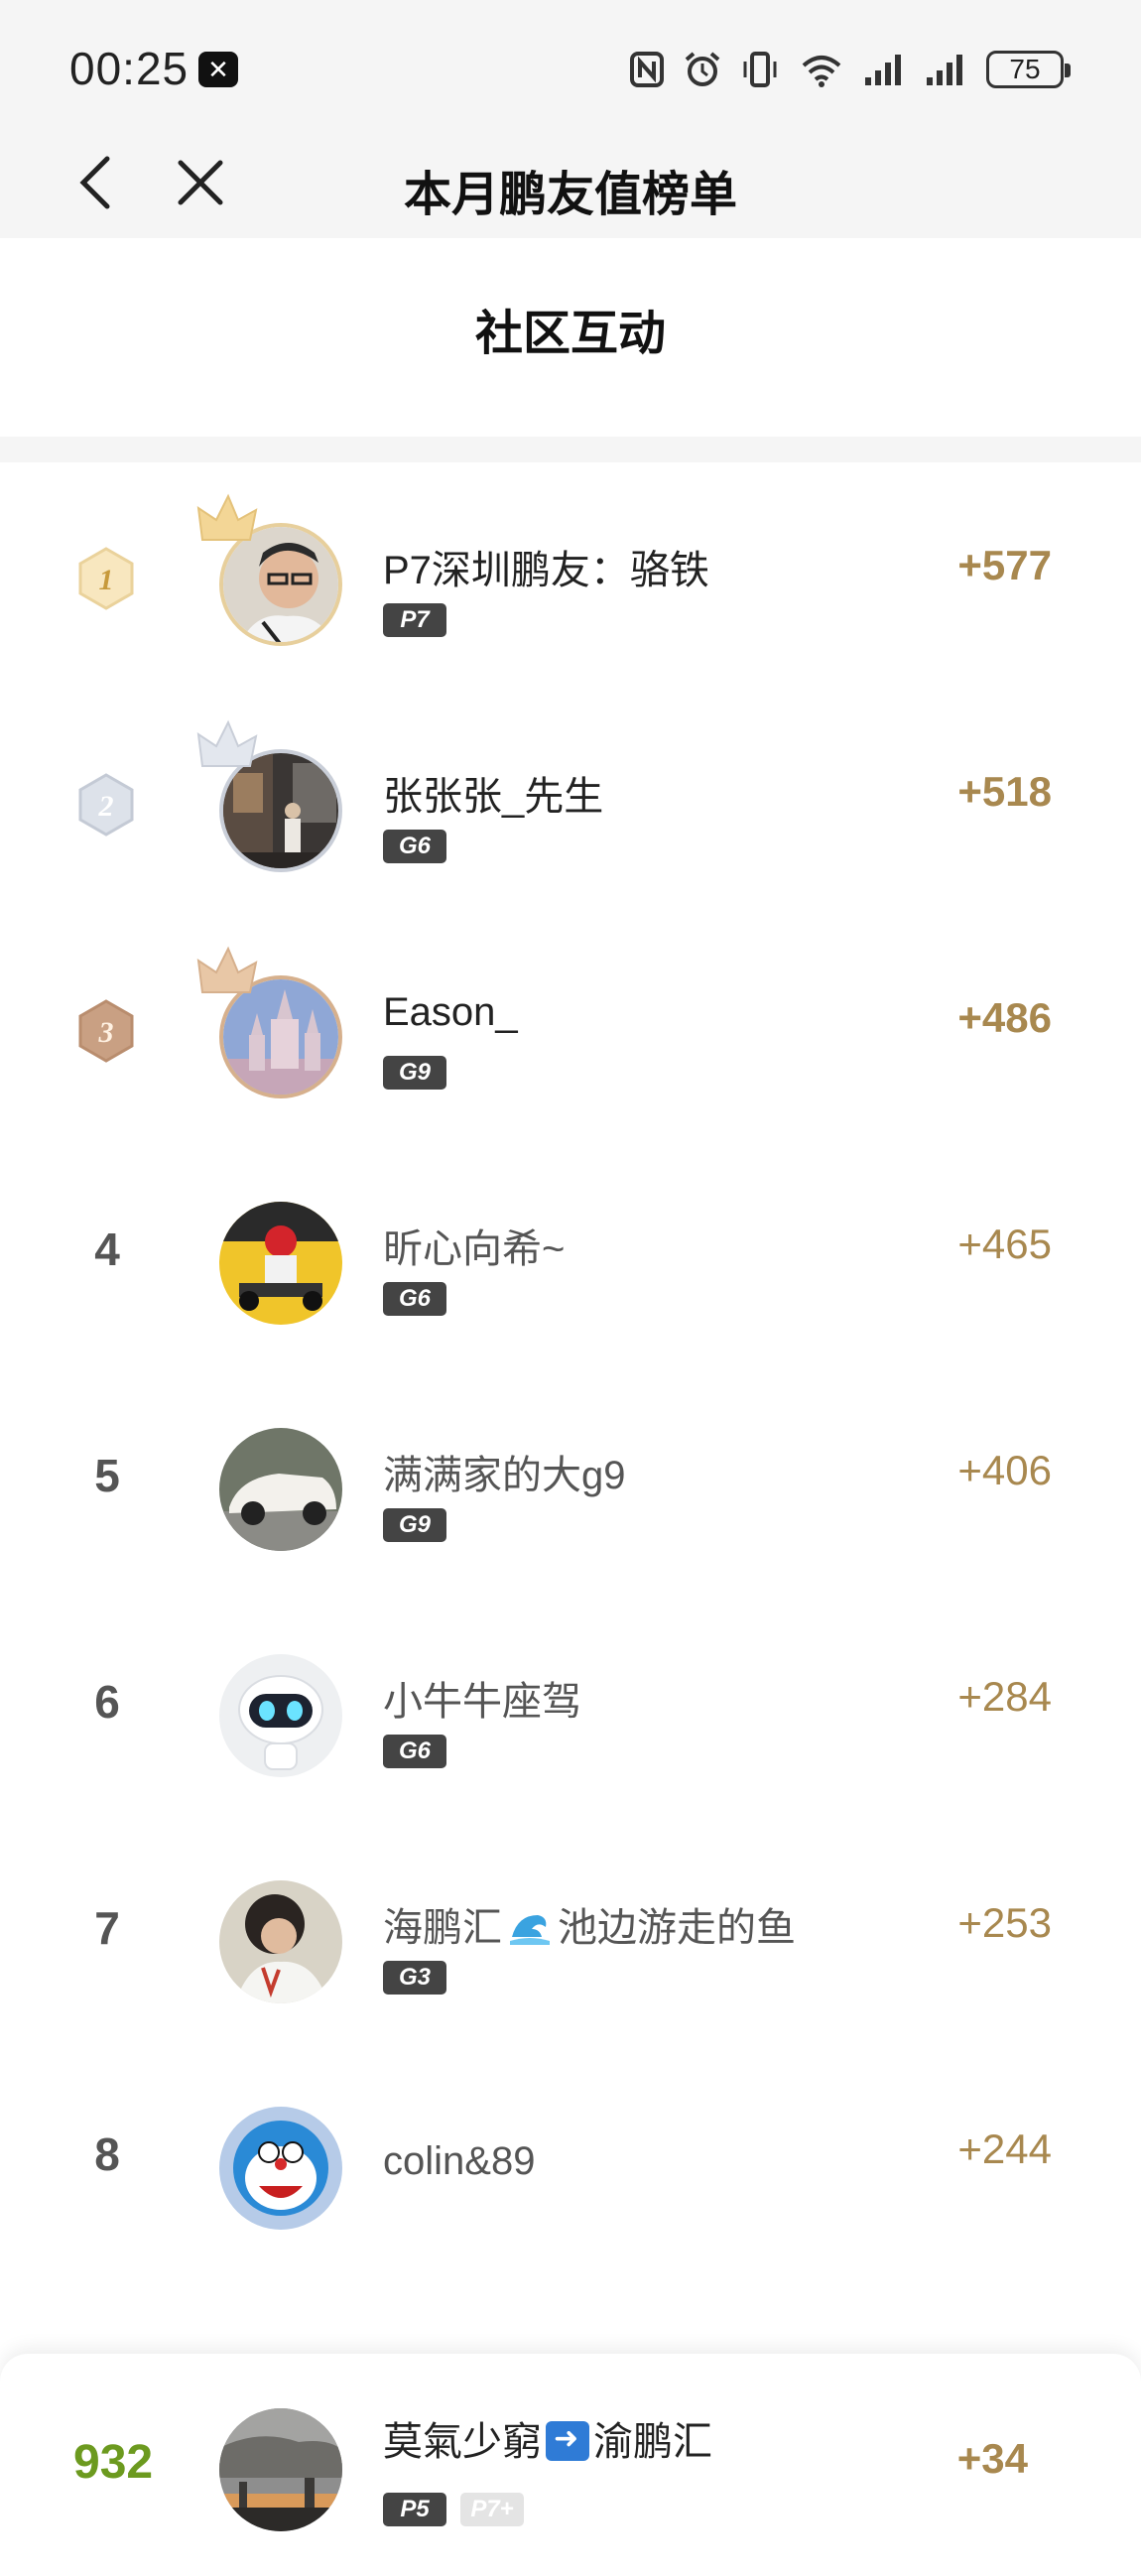  Describe the element at coordinates (107, 1249) in the screenshot. I see `rank-number: 4` at that location.